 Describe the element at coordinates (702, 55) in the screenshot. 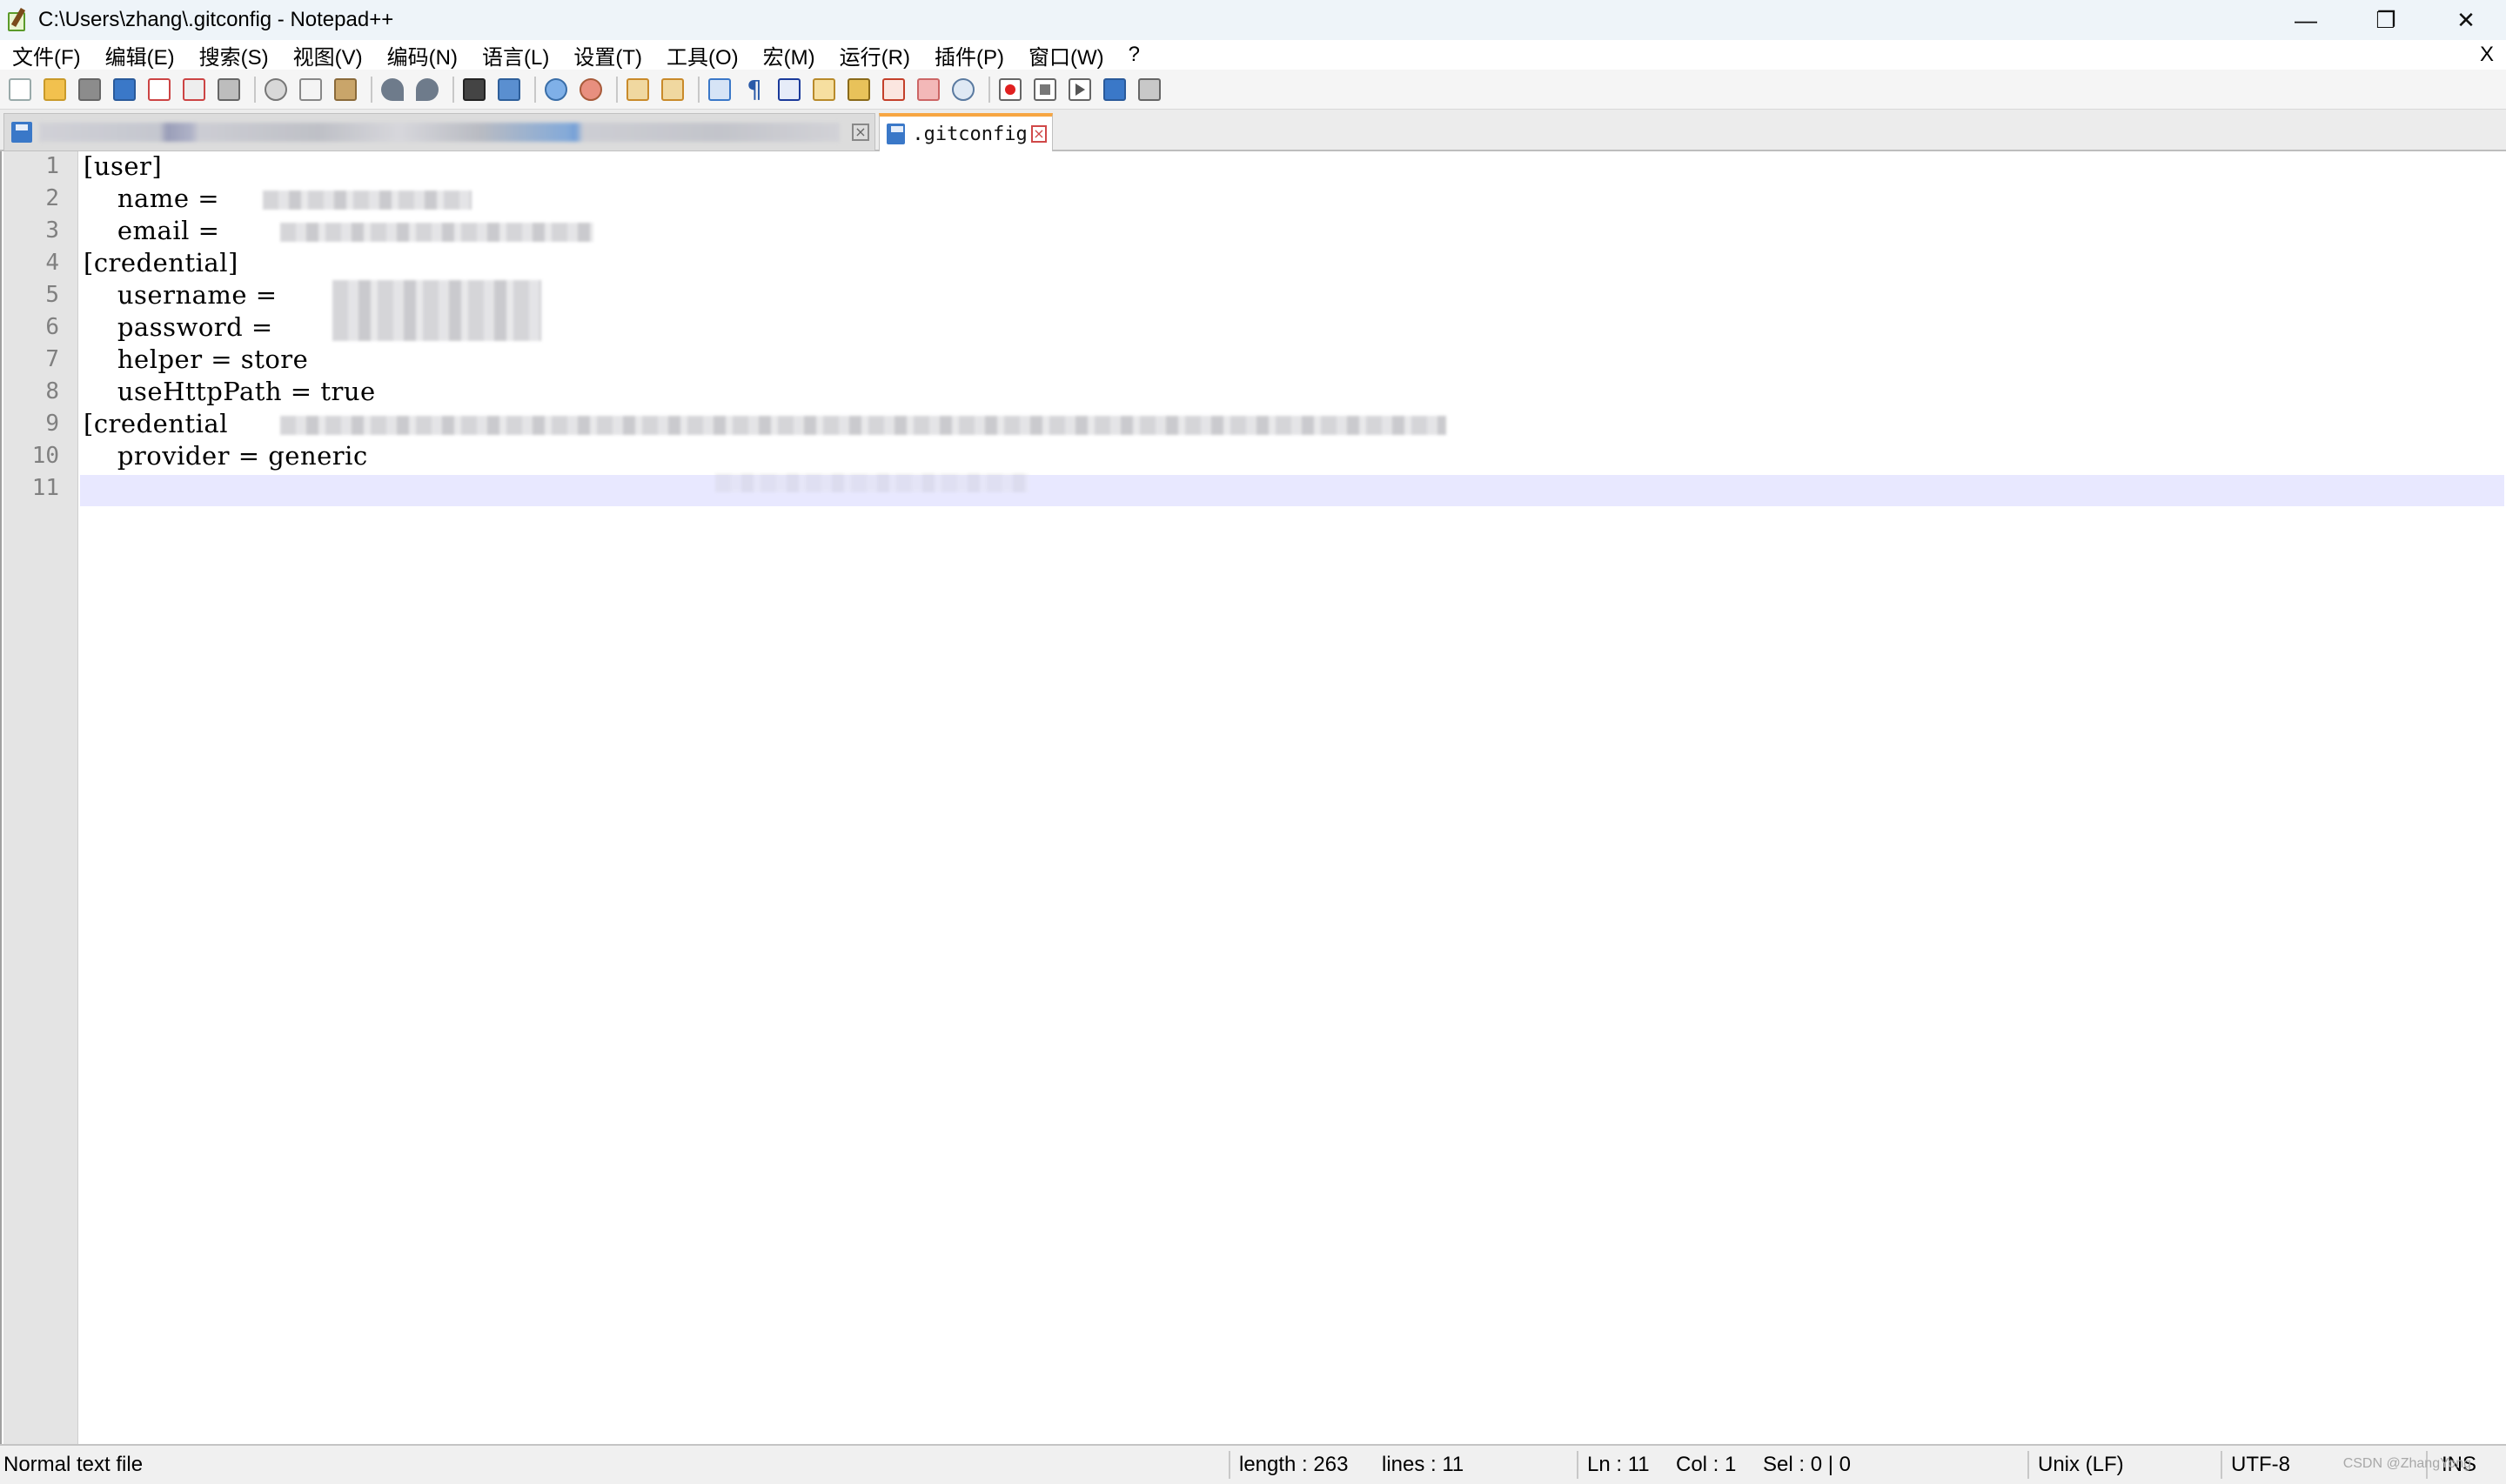

I see `menu-tools: 工具(O)` at that location.